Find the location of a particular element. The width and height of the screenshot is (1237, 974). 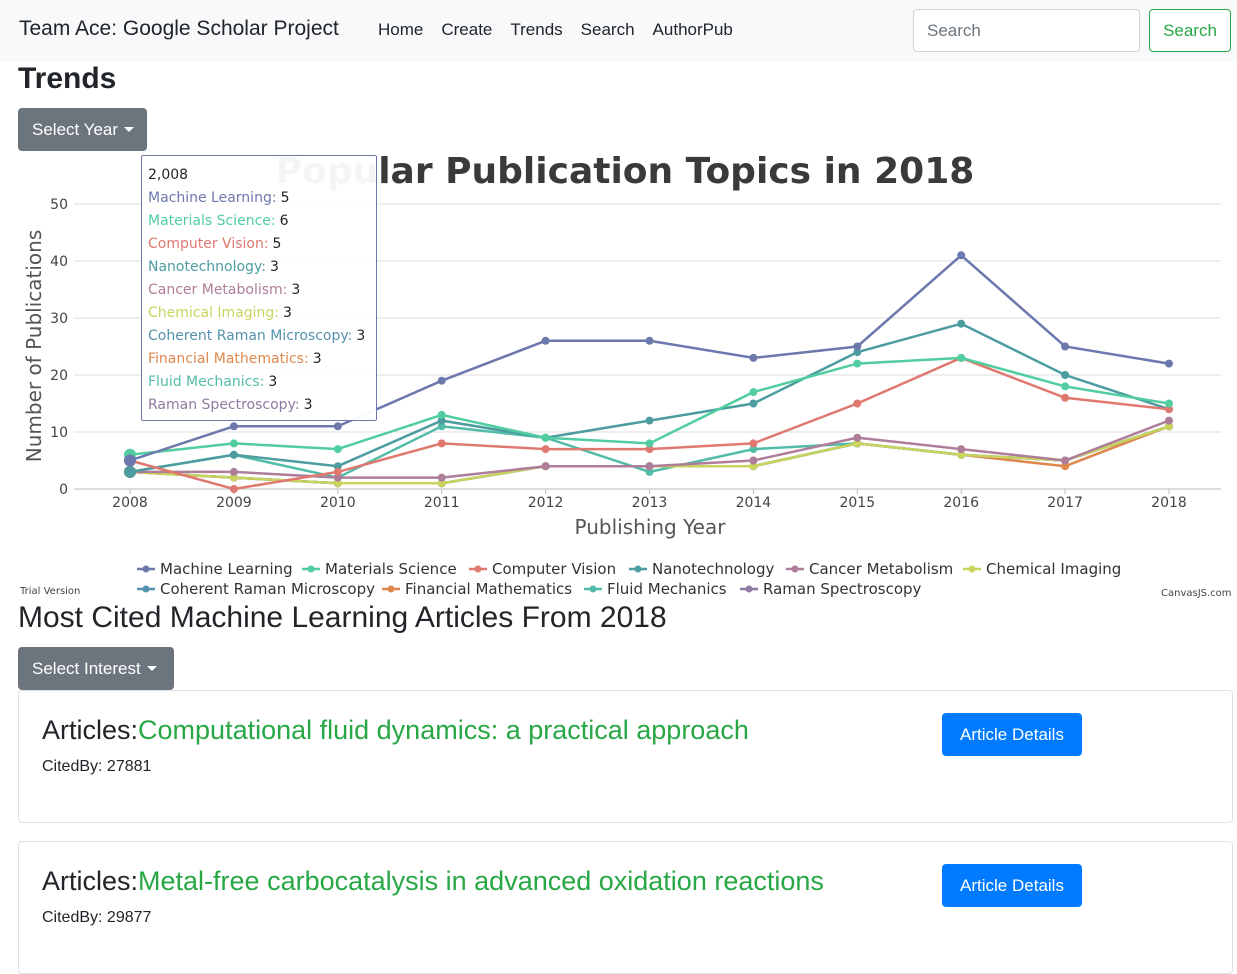

canvasjs-credit: CanvasJS.com is located at coordinates (1196, 593).